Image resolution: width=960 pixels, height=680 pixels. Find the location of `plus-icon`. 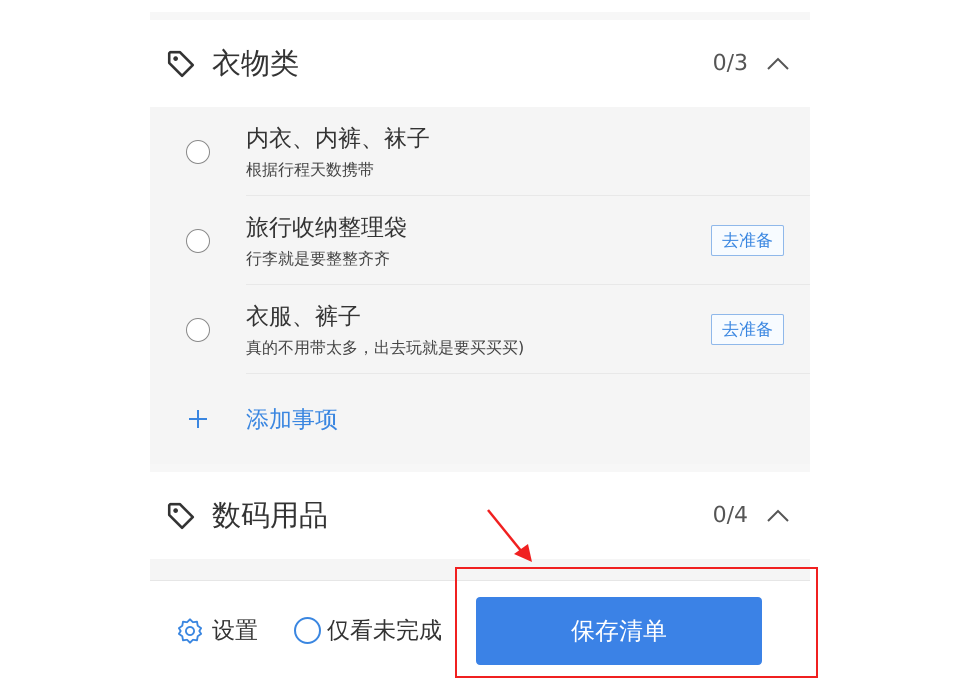

plus-icon is located at coordinates (198, 419).